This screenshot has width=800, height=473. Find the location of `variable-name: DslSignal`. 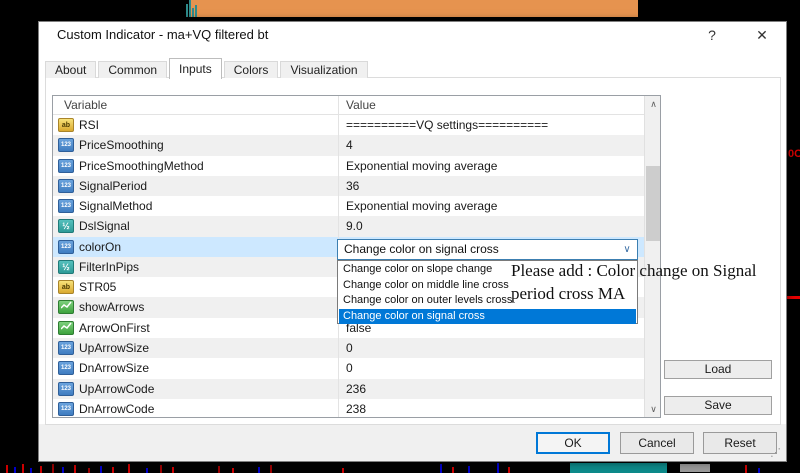

variable-name: DslSignal is located at coordinates (104, 226).